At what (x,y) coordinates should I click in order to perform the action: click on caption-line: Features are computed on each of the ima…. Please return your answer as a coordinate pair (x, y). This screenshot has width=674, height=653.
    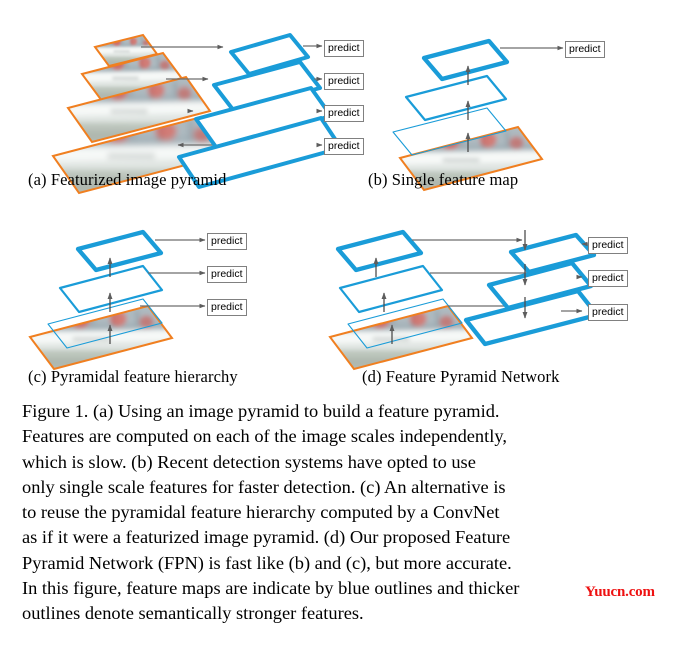
    Looking at the image, I should click on (264, 436).